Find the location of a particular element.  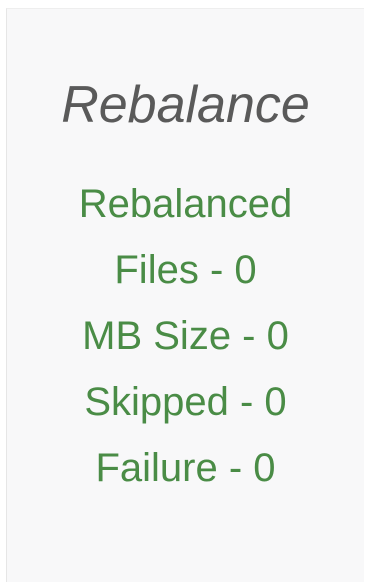

stat-mb-size: MB Size - 0 is located at coordinates (185, 336).